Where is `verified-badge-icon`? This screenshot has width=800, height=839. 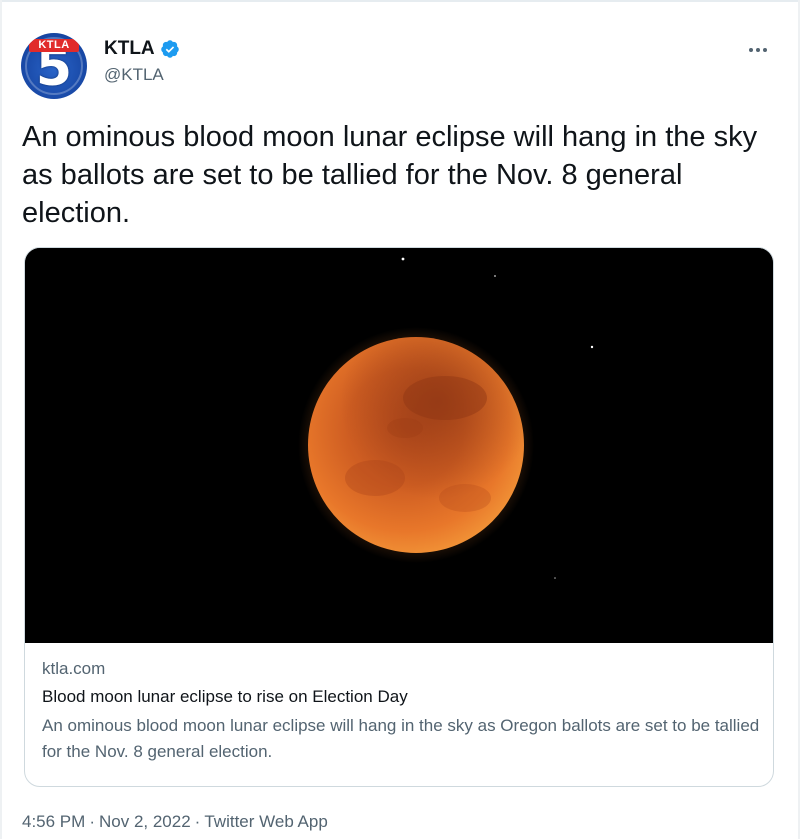 verified-badge-icon is located at coordinates (169, 49).